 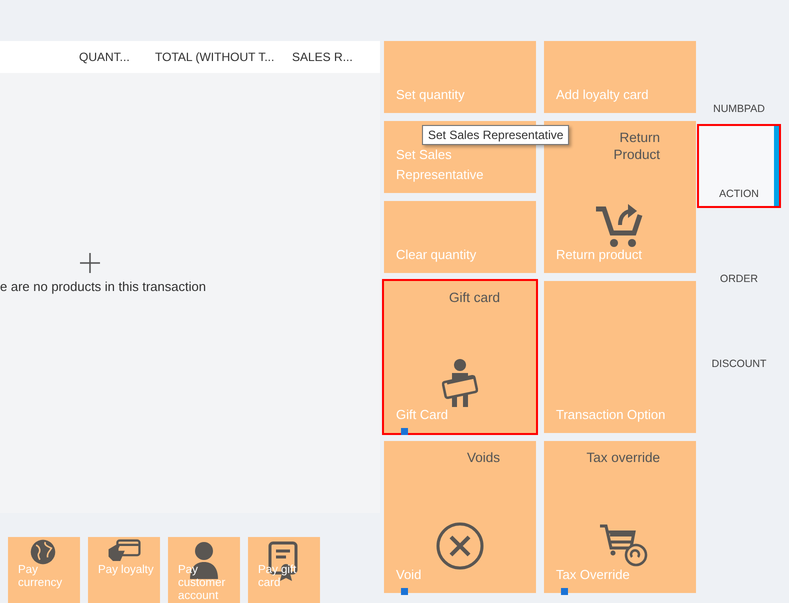 I want to click on tile-label: Add loyalty card, so click(x=603, y=95).